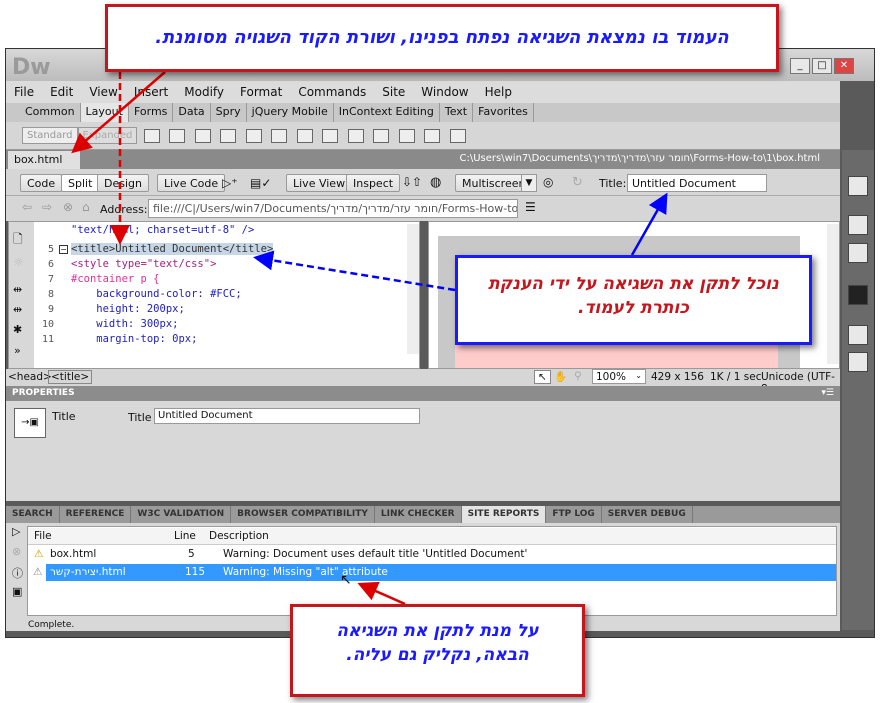 Image resolution: width=880 pixels, height=703 pixels. Describe the element at coordinates (354, 271) in the screenshot. I see `arrow-to-title-tag` at that location.